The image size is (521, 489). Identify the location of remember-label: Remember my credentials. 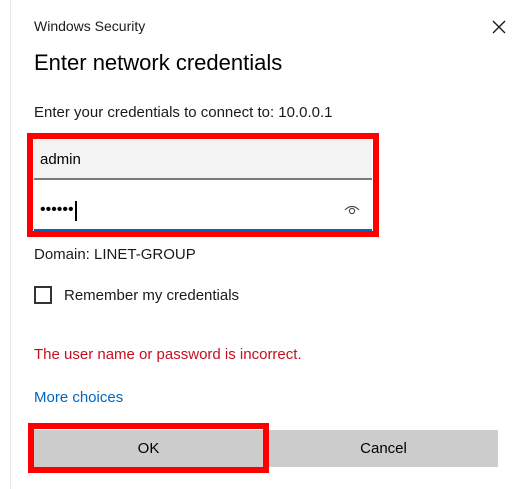
(152, 295).